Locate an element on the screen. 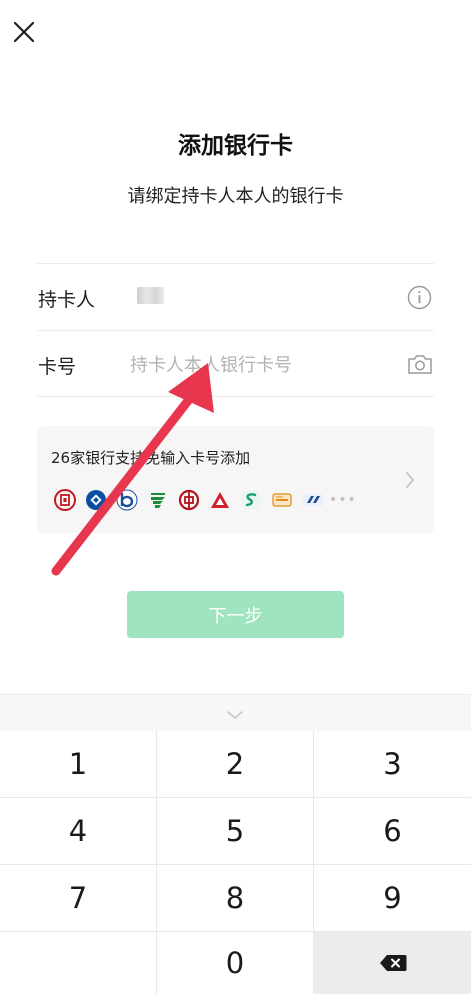  boc-logo-icon is located at coordinates (189, 500).